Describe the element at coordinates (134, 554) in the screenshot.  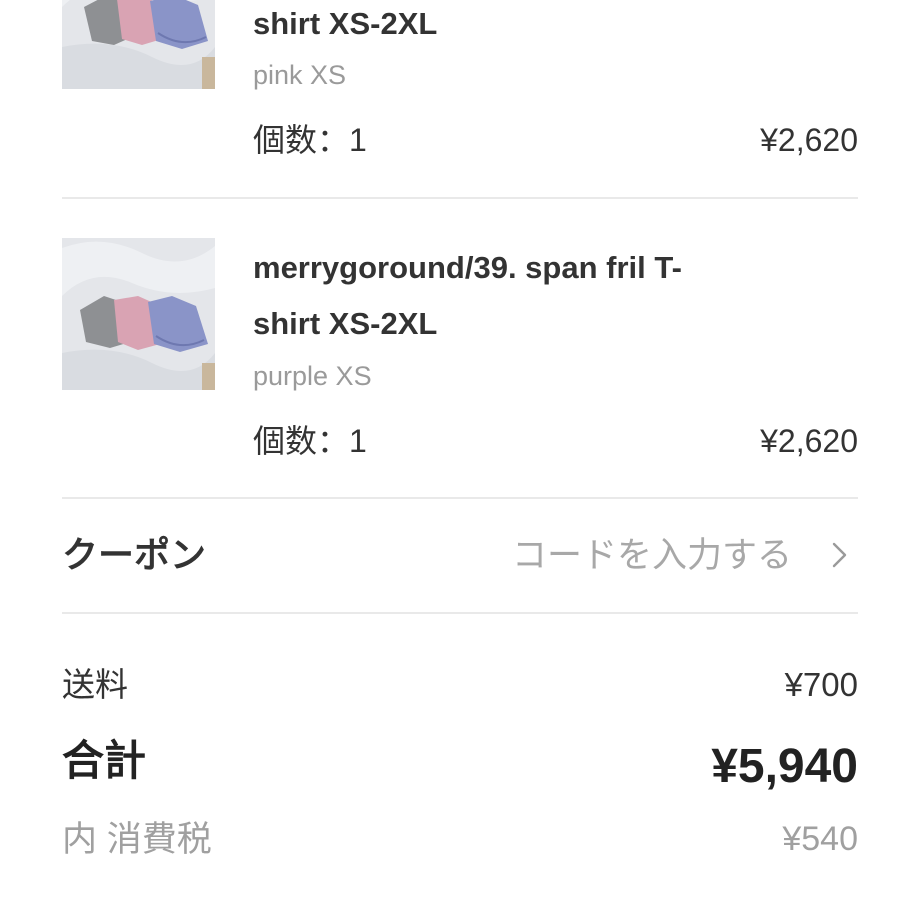
I see `coupon-label: クーポン` at that location.